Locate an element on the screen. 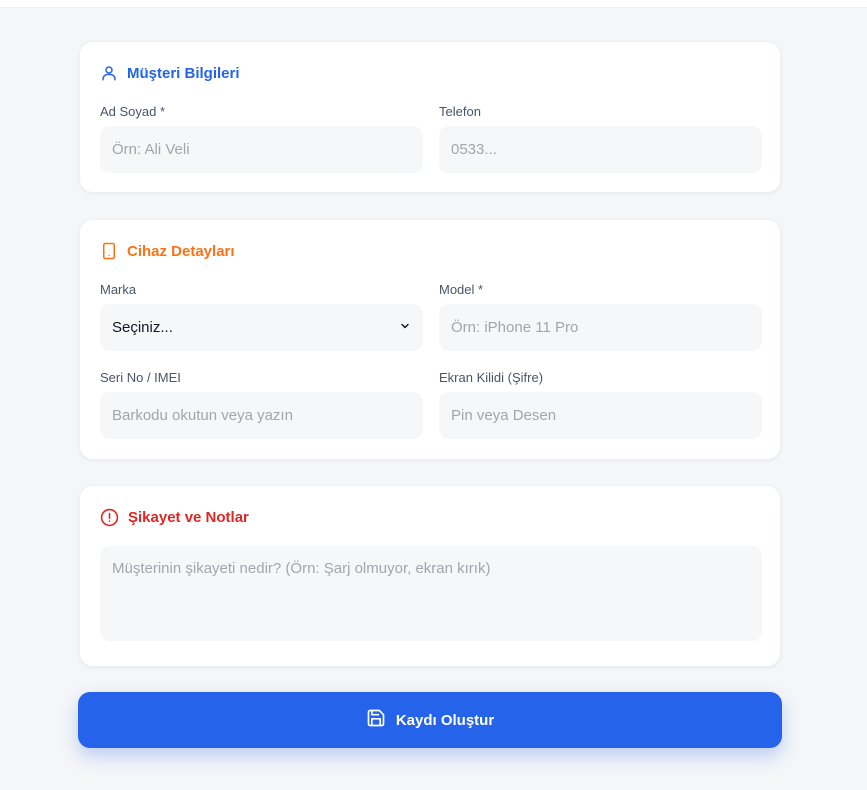  screen-lock-label: Ekran Kilidi (Şifre) is located at coordinates (491, 377).